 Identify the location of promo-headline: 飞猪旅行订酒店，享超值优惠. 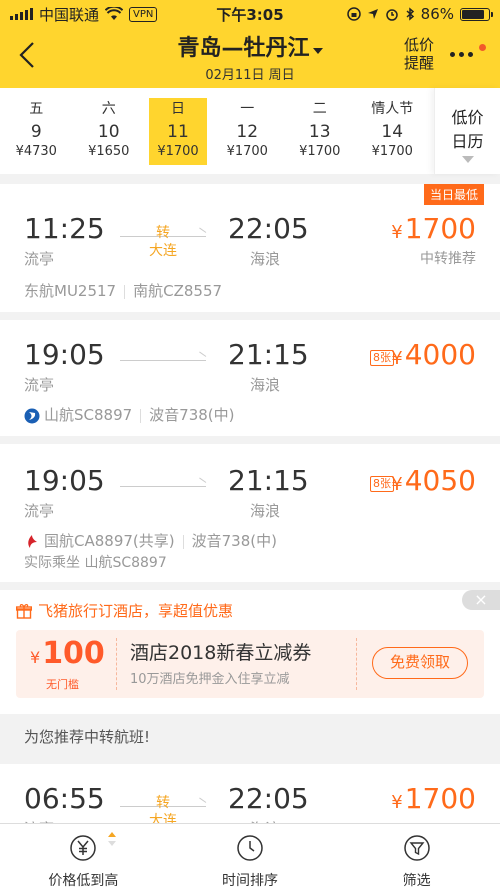
(124, 610).